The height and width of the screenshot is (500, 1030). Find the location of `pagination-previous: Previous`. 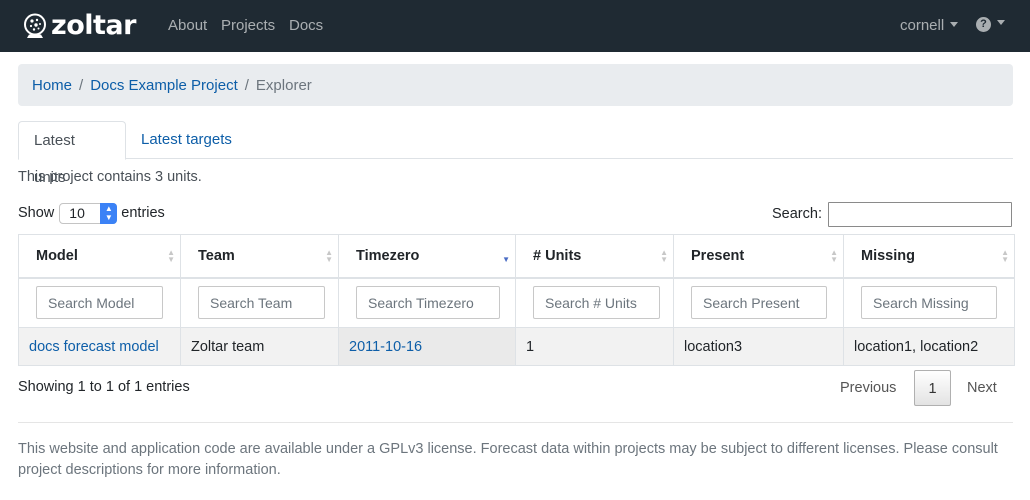

pagination-previous: Previous is located at coordinates (868, 388).